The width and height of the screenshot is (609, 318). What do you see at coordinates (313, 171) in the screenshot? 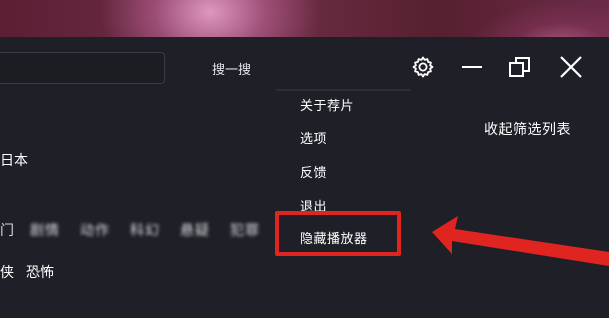
I see `menu-item-feedback: 反馈` at bounding box center [313, 171].